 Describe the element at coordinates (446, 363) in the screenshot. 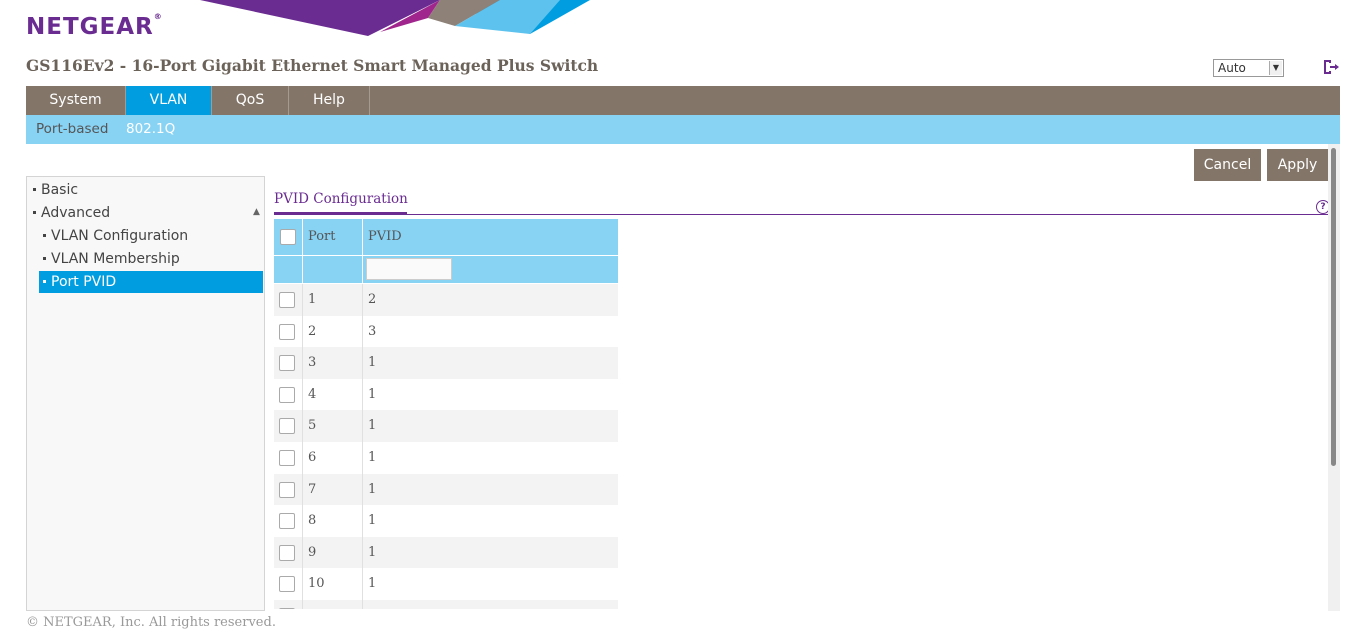

I see `table-row: 31` at that location.